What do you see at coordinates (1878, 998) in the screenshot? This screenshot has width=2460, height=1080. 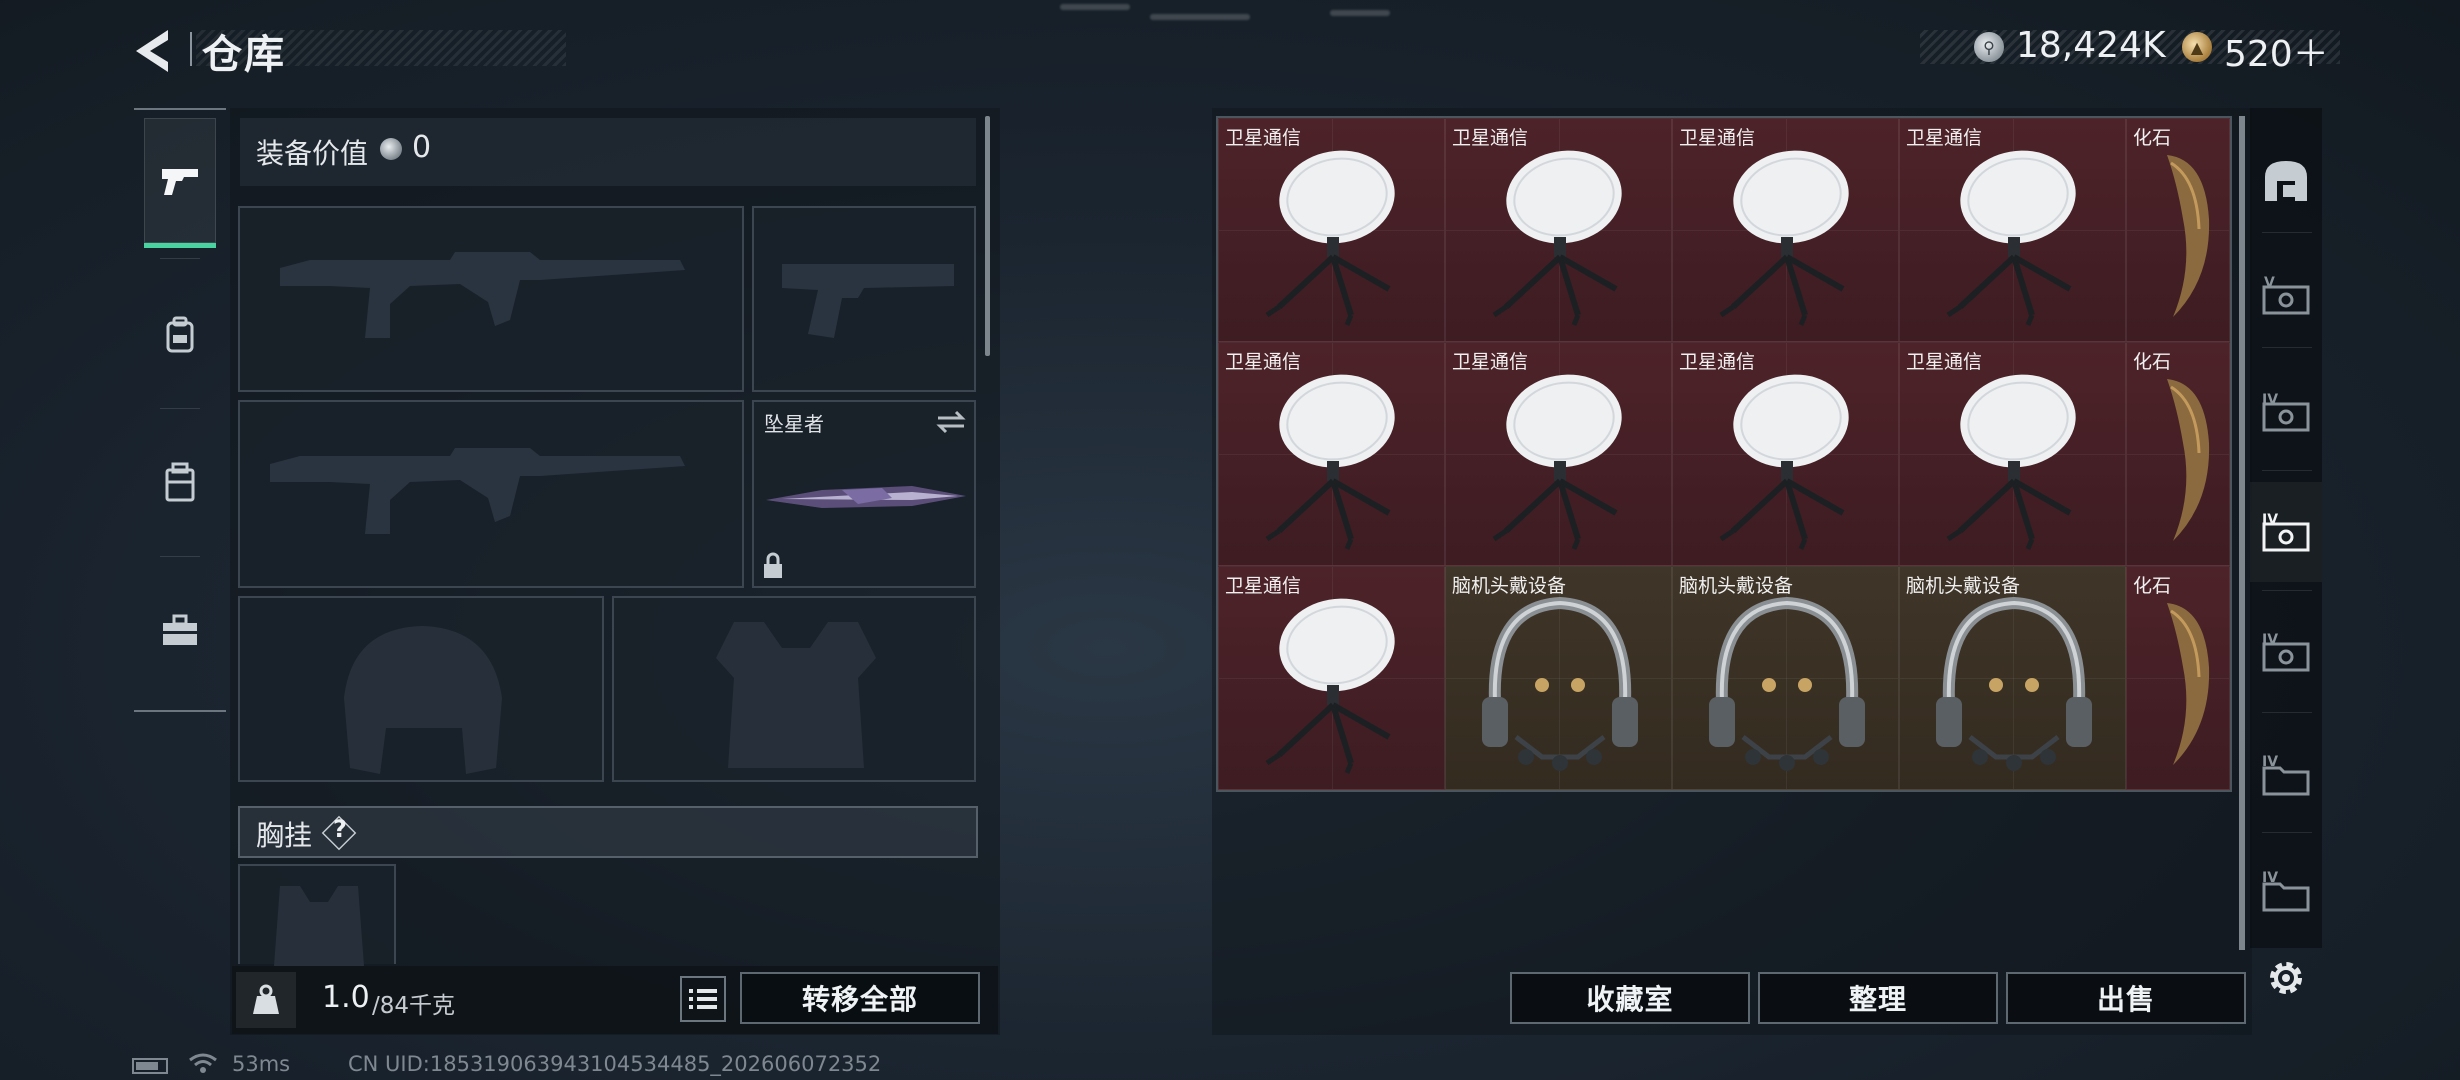 I see `sort-button: 整理` at bounding box center [1878, 998].